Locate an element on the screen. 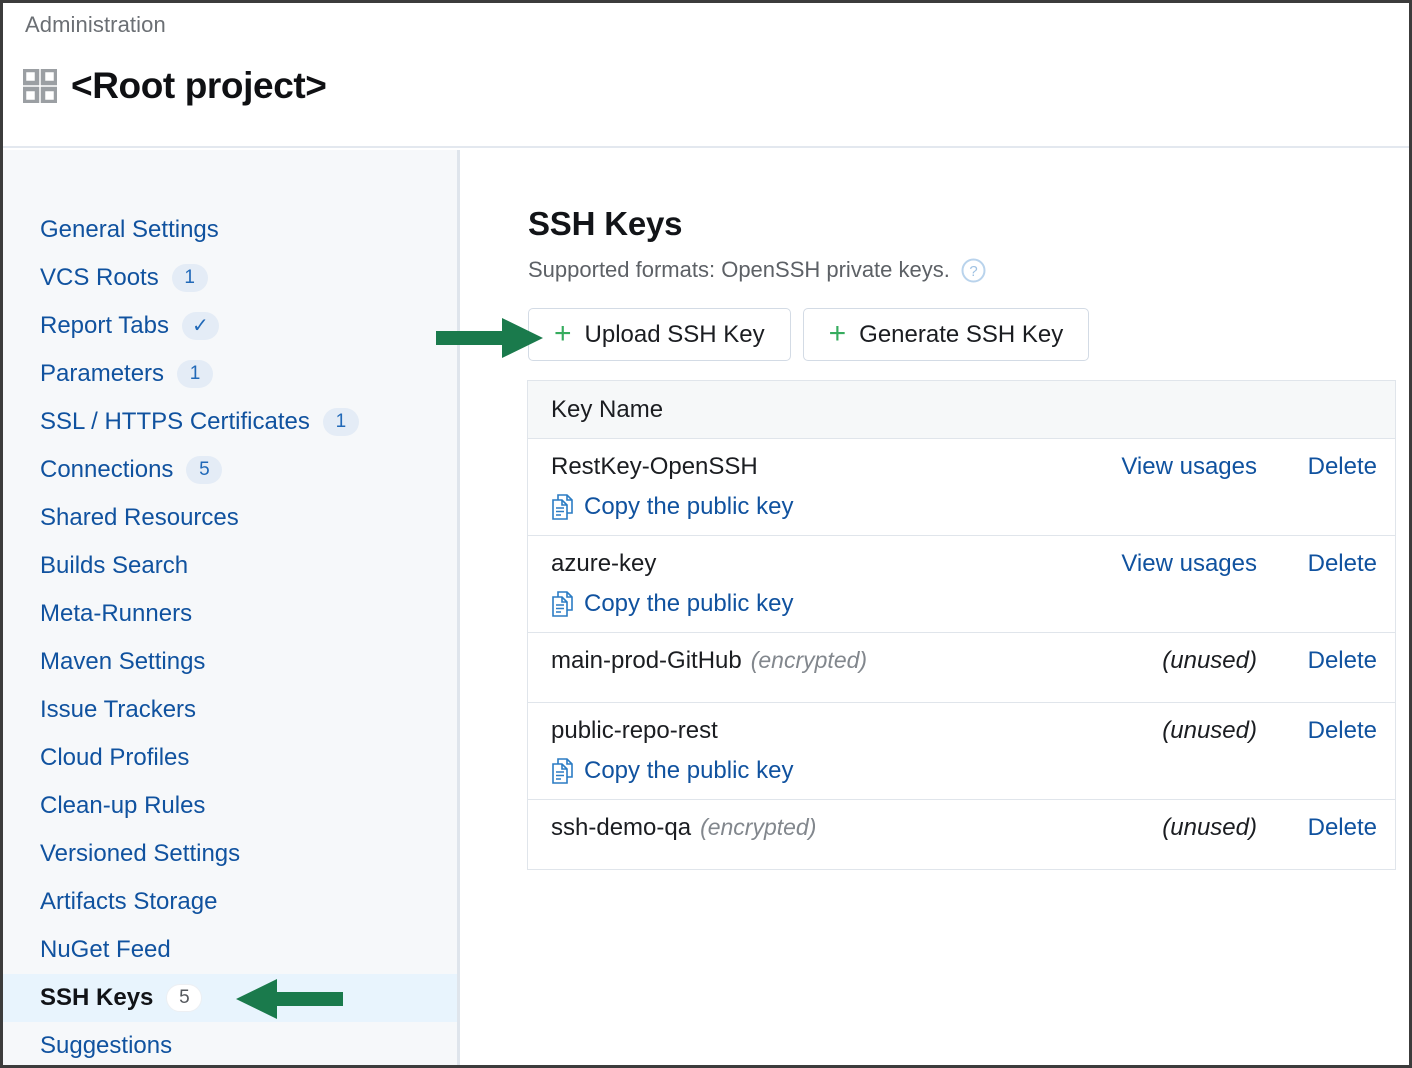  key-name: azure-key is located at coordinates (604, 563).